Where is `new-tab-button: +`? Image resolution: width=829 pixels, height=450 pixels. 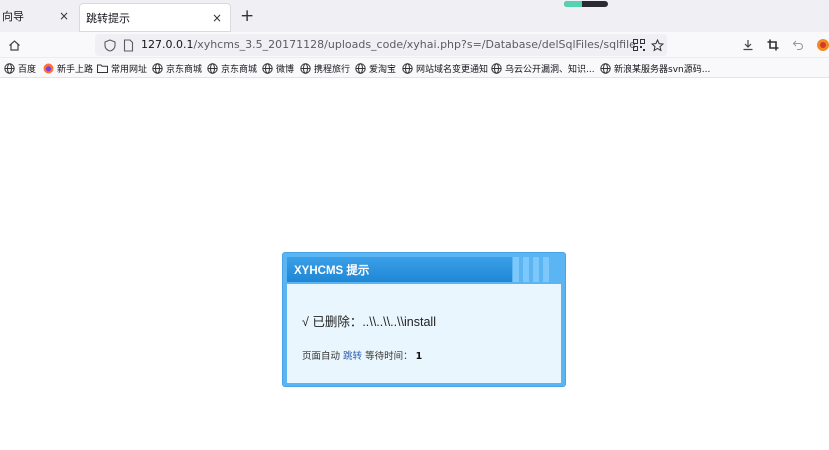
new-tab-button: + is located at coordinates (247, 16).